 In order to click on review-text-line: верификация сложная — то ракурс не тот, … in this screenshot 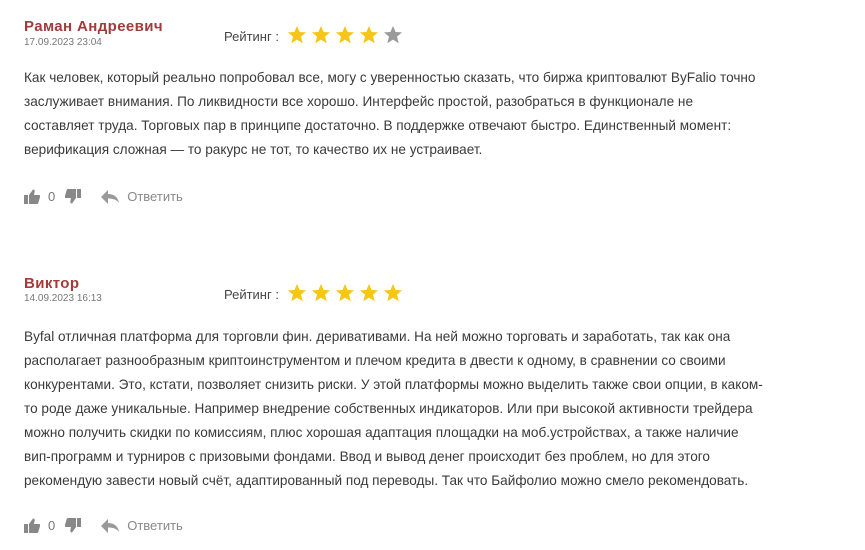, I will do `click(253, 149)`.